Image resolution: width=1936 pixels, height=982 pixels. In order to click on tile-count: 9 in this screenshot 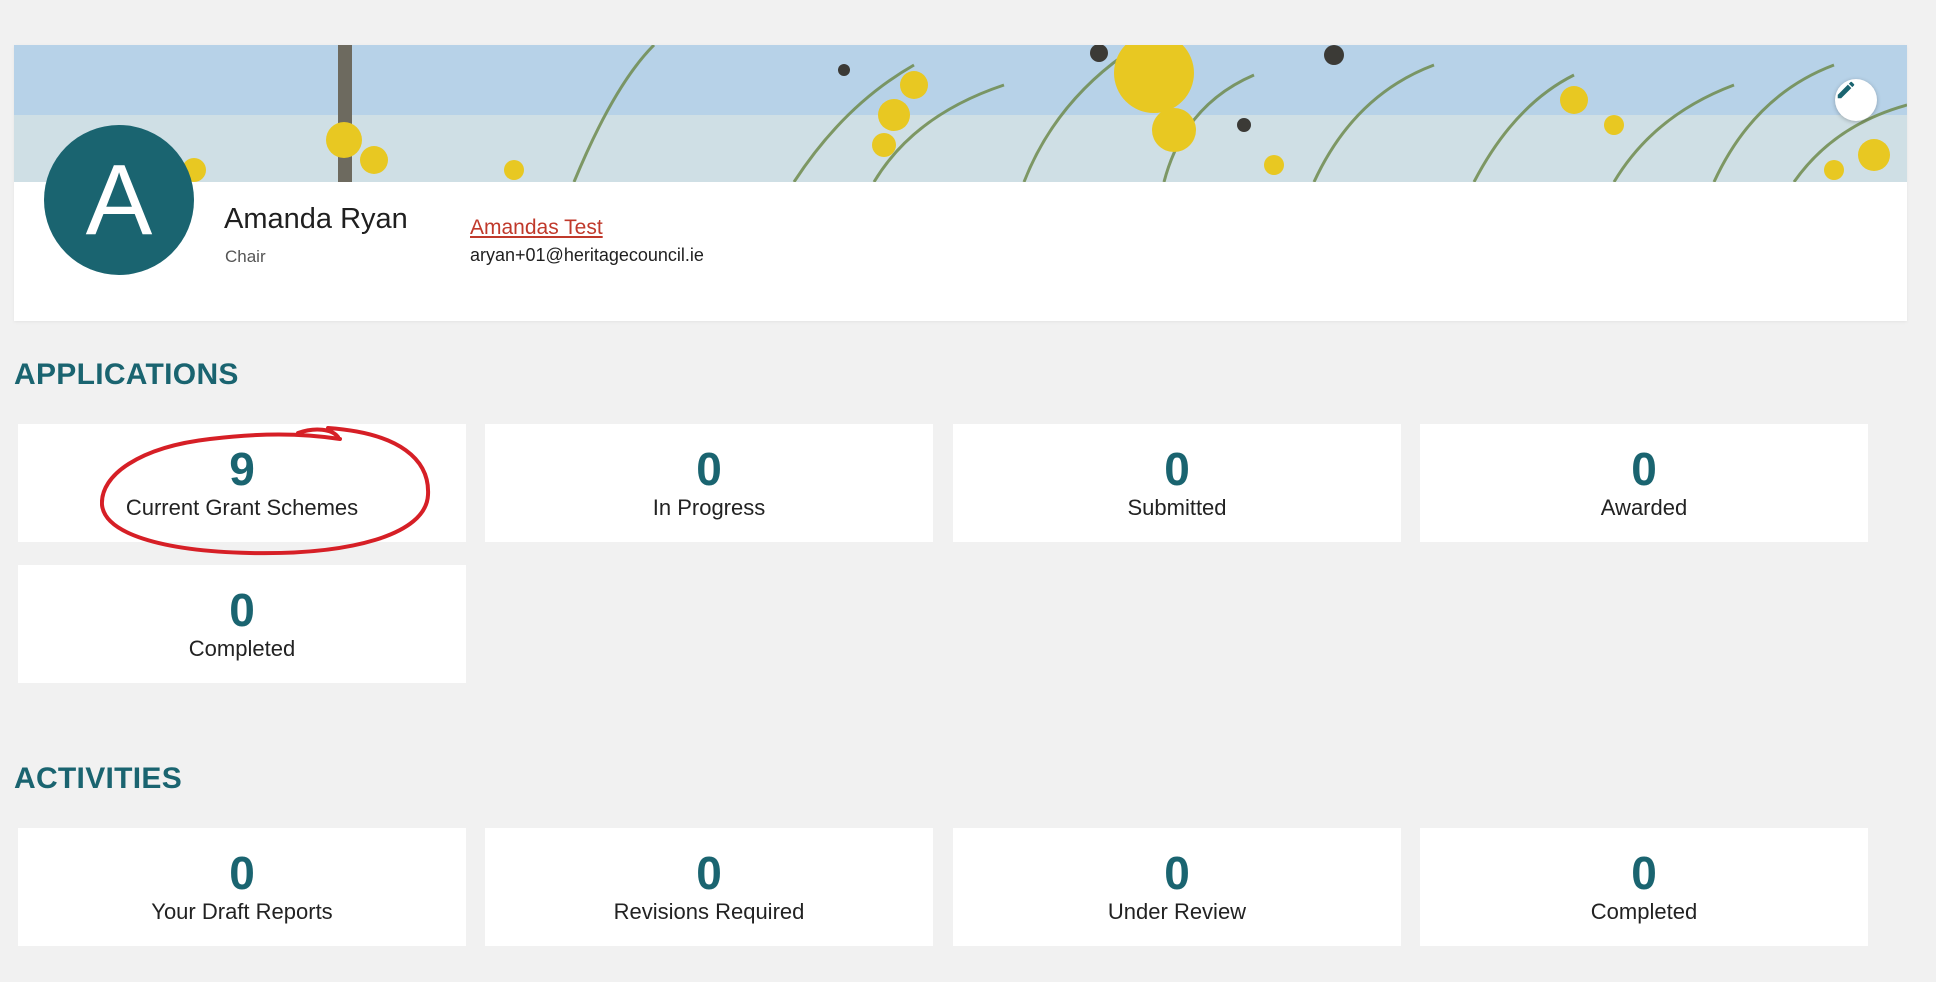, I will do `click(242, 469)`.